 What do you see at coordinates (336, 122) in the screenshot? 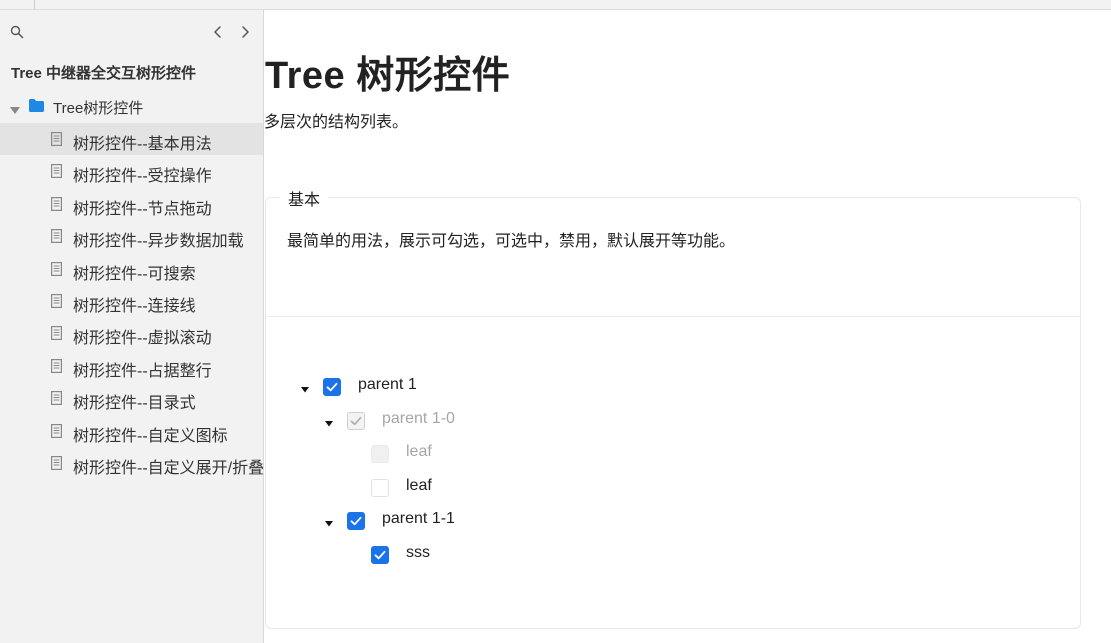
I see `page-description: 多层次的结构列表。` at bounding box center [336, 122].